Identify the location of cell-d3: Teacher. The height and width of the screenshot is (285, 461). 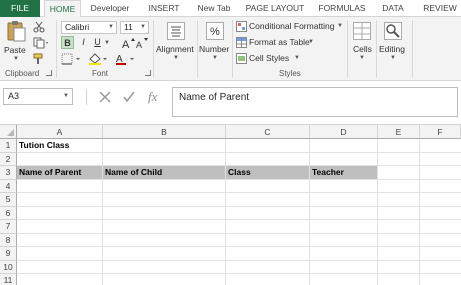
(327, 172).